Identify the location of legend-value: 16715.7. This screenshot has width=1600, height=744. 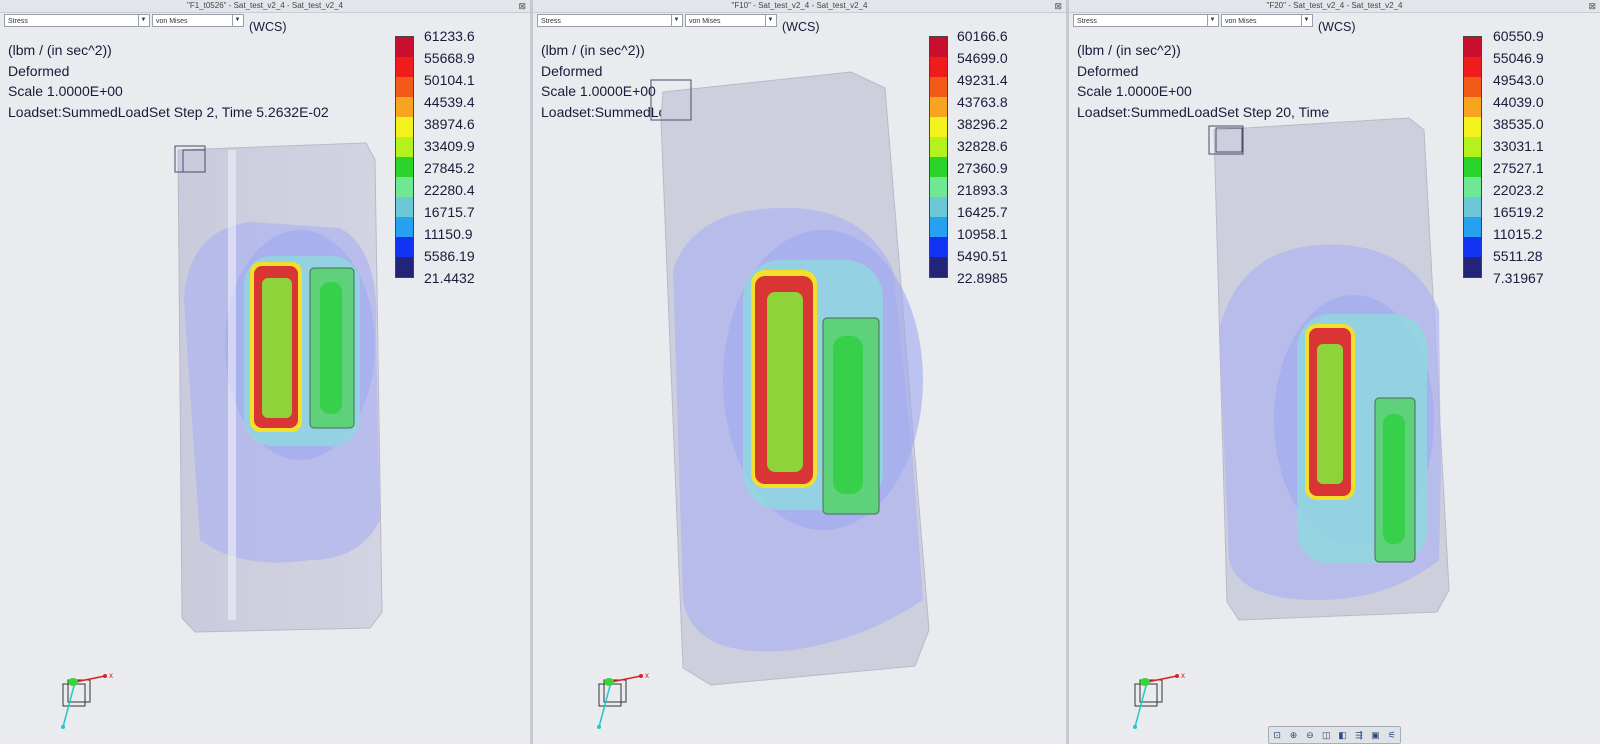
(449, 212).